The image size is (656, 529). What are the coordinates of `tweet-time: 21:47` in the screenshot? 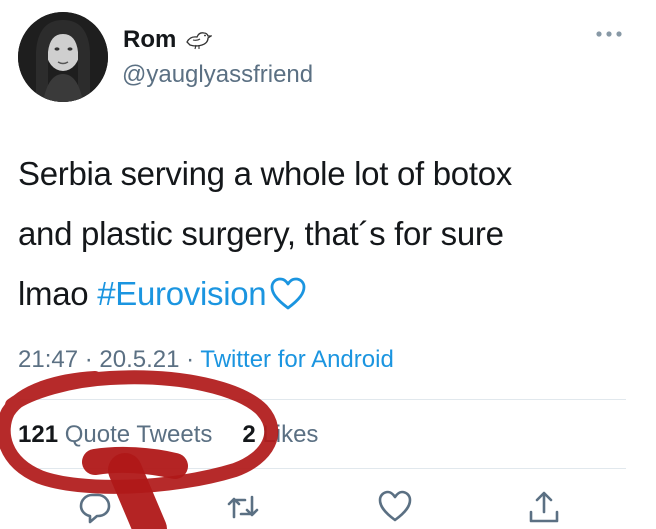 It's located at (48, 359).